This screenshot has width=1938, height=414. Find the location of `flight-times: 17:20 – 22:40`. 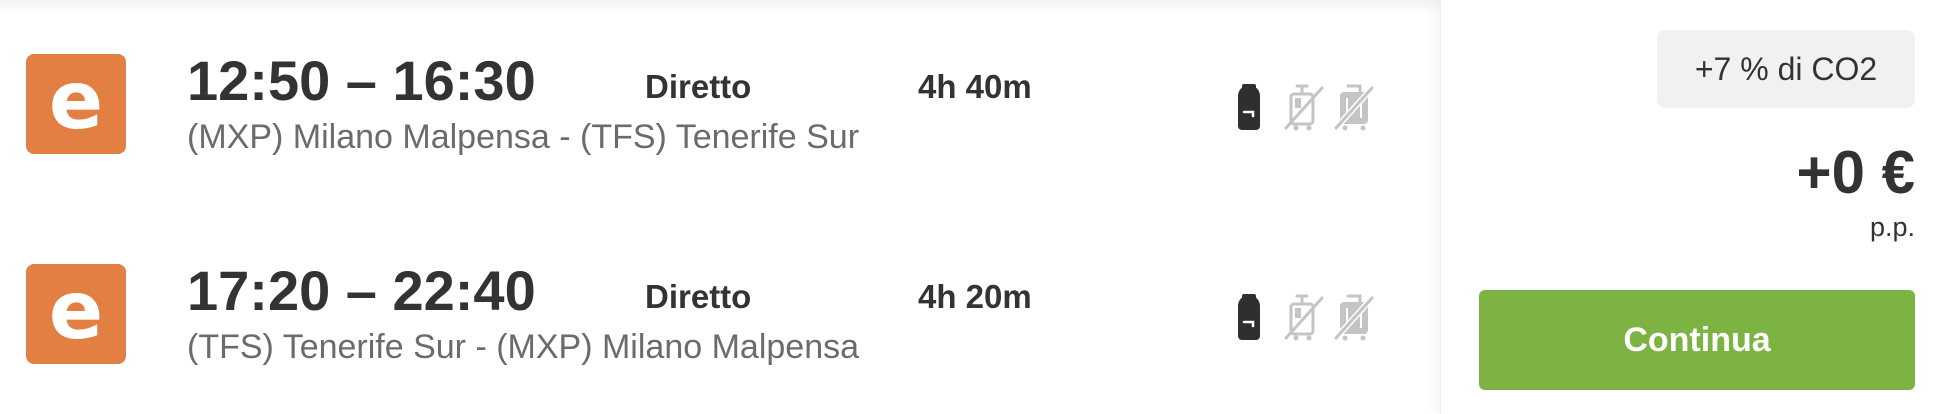

flight-times: 17:20 – 22:40 is located at coordinates (361, 290).